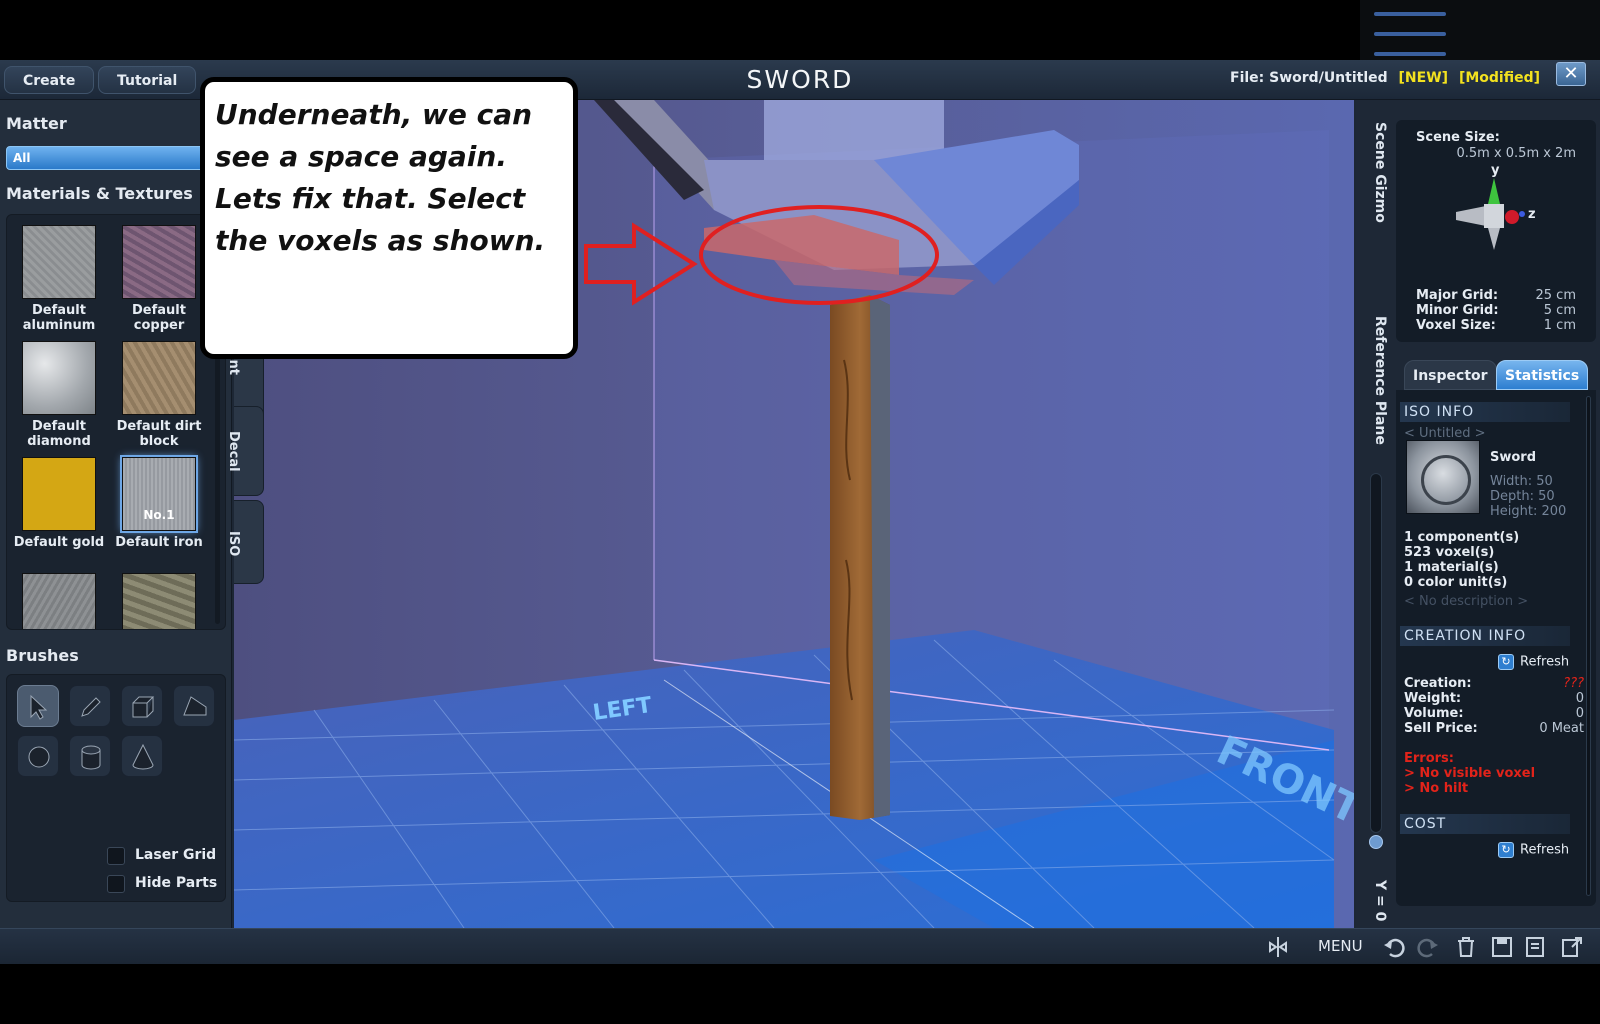  Describe the element at coordinates (1450, 375) in the screenshot. I see `tab-inspector: Inspector` at that location.